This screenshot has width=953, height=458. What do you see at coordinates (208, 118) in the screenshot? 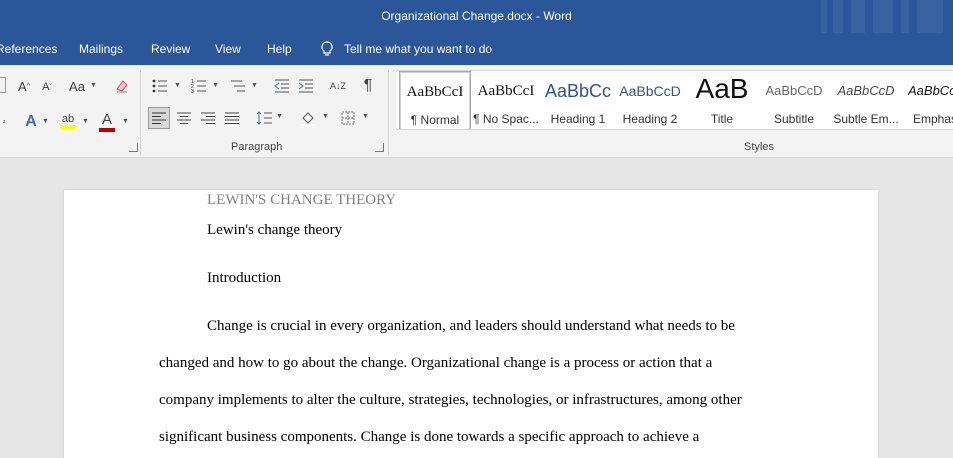
I see `align-right-icon` at bounding box center [208, 118].